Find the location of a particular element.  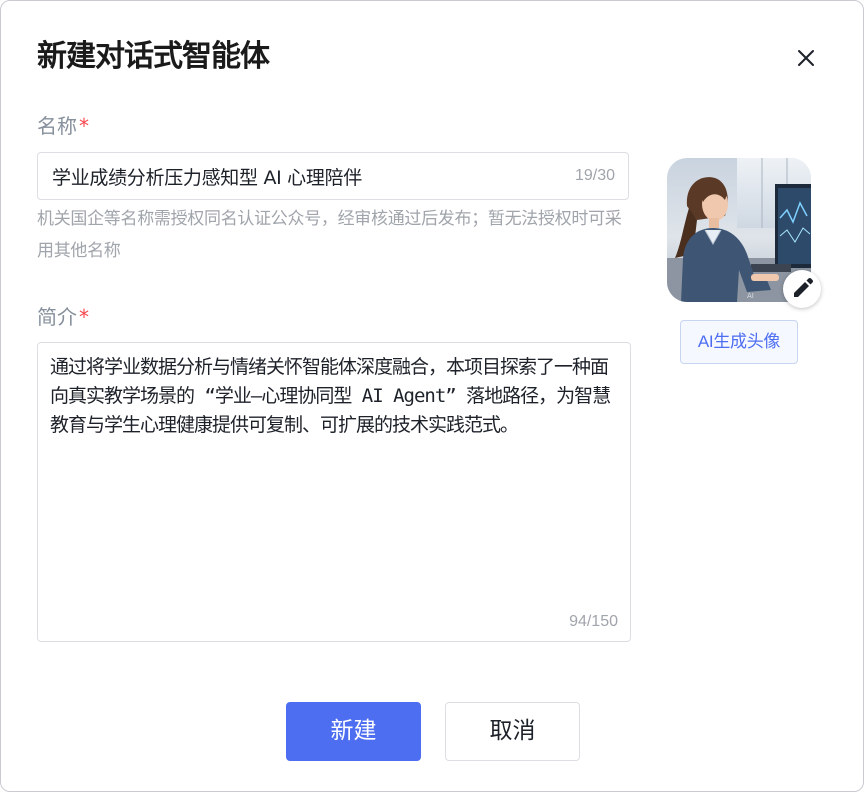

avatar-section: AI is located at coordinates (744, 233).